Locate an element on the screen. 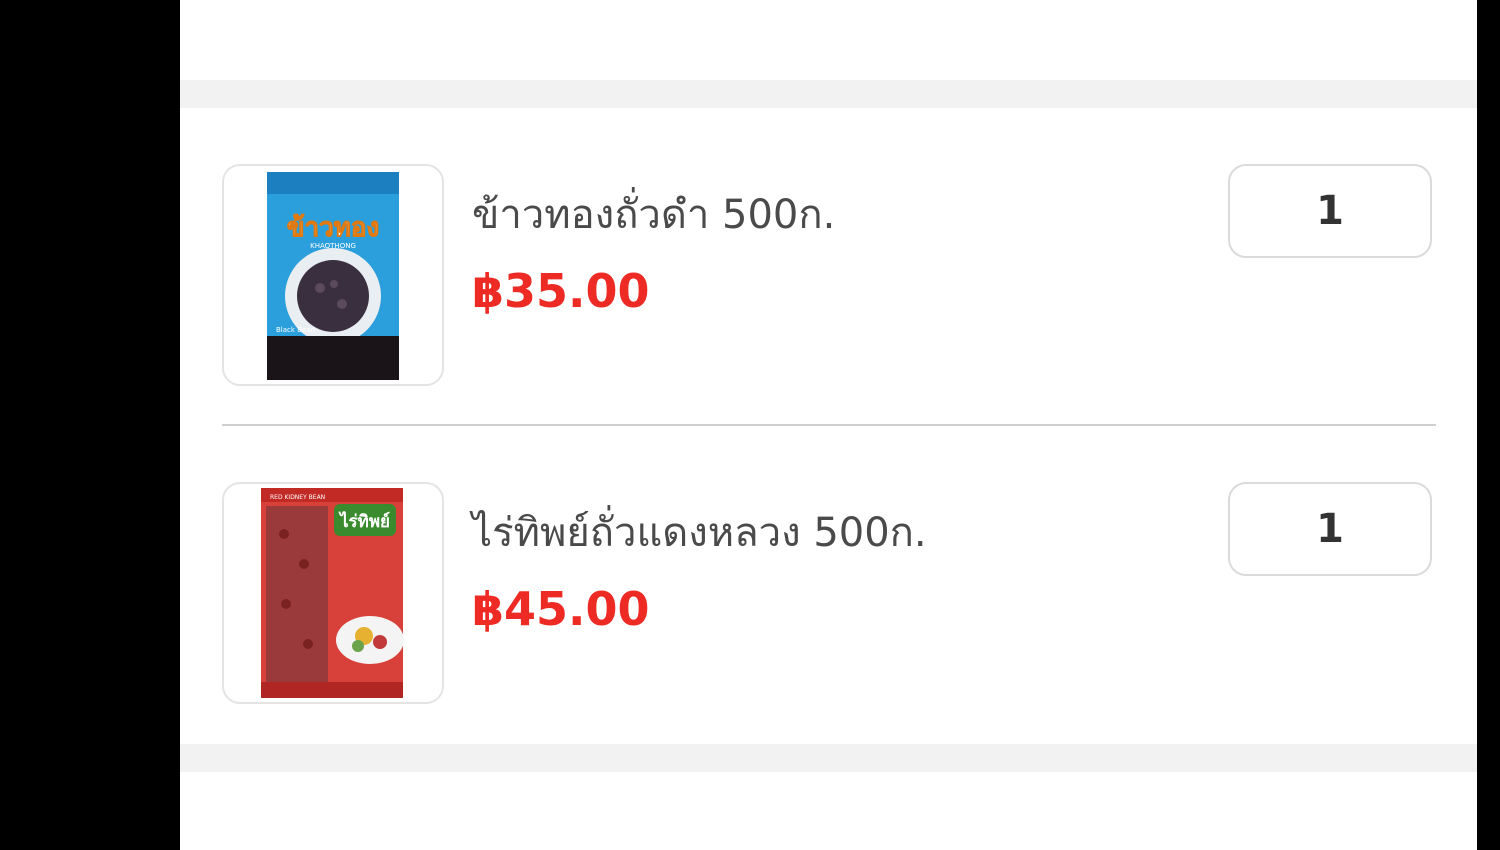 The image size is (1500, 850). black-bean-package-image: ข้าวทอง KHAOTHONG Black Bean is located at coordinates (333, 276).